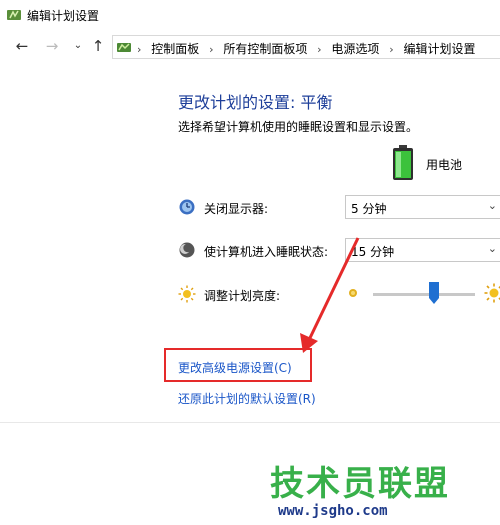  I want to click on display-off-label: 关闭显示器:, so click(236, 209).